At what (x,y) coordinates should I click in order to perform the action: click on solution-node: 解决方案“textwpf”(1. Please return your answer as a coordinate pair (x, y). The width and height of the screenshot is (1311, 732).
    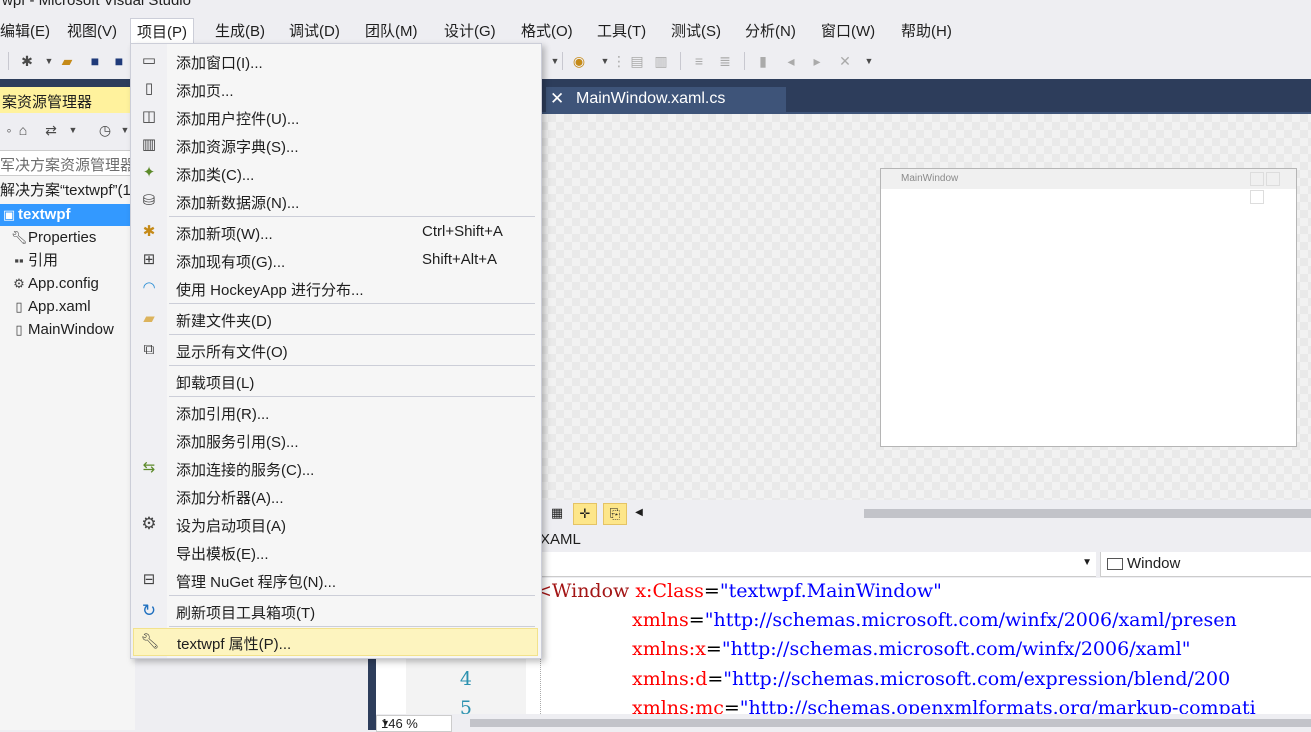
    Looking at the image, I should click on (65, 191).